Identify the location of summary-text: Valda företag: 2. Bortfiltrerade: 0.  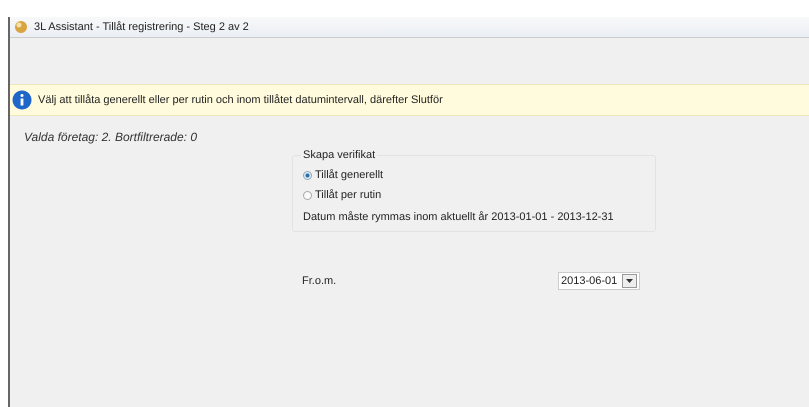
(111, 137).